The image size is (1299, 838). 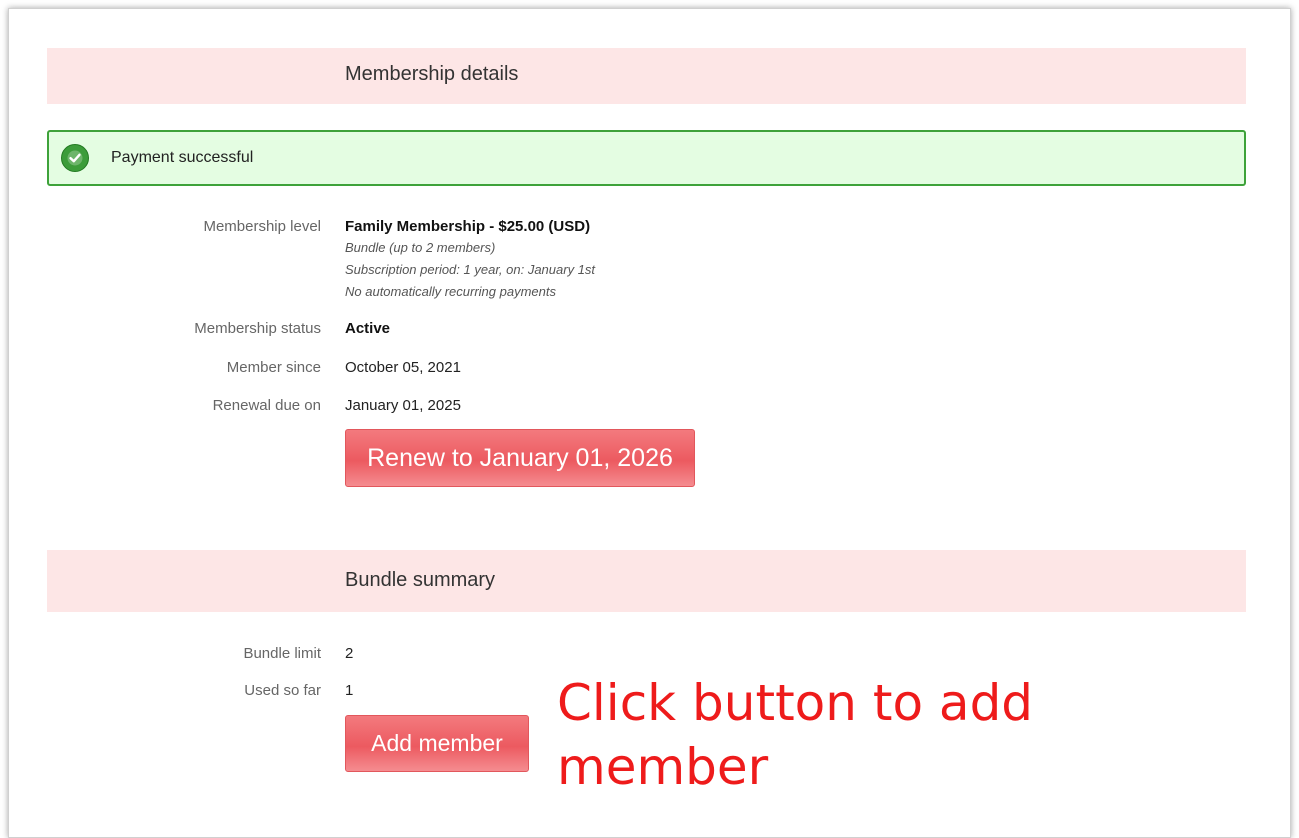 I want to click on membership-level-label: Membership level, so click(x=262, y=226).